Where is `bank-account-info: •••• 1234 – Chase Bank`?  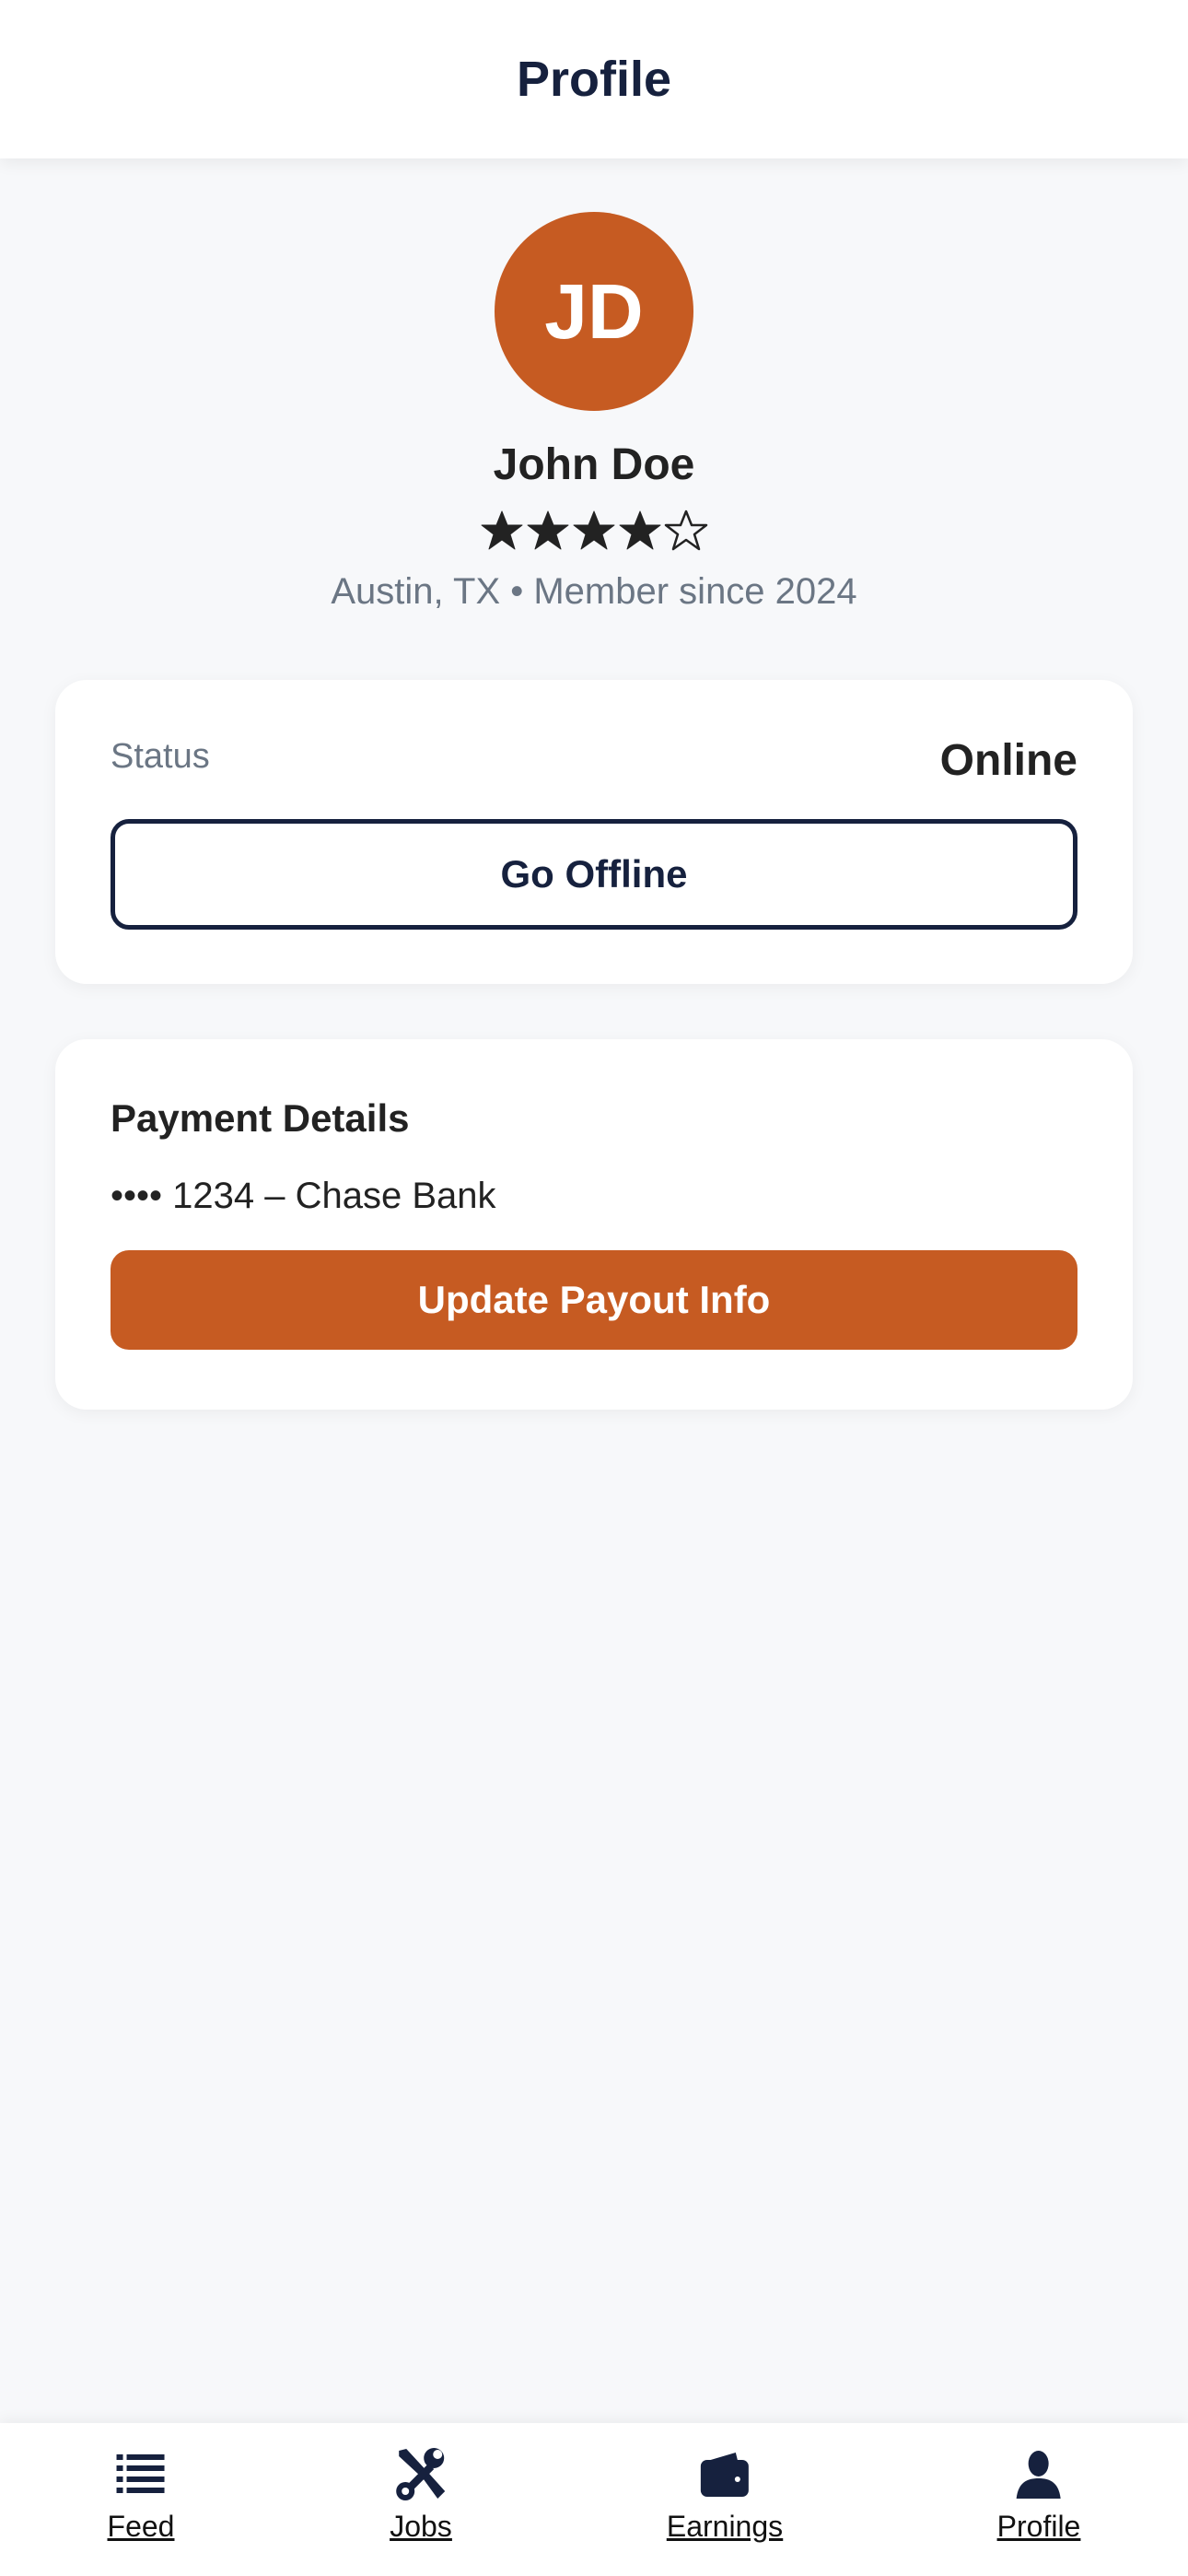
bank-account-info: •••• 1234 – Chase Bank is located at coordinates (303, 1196).